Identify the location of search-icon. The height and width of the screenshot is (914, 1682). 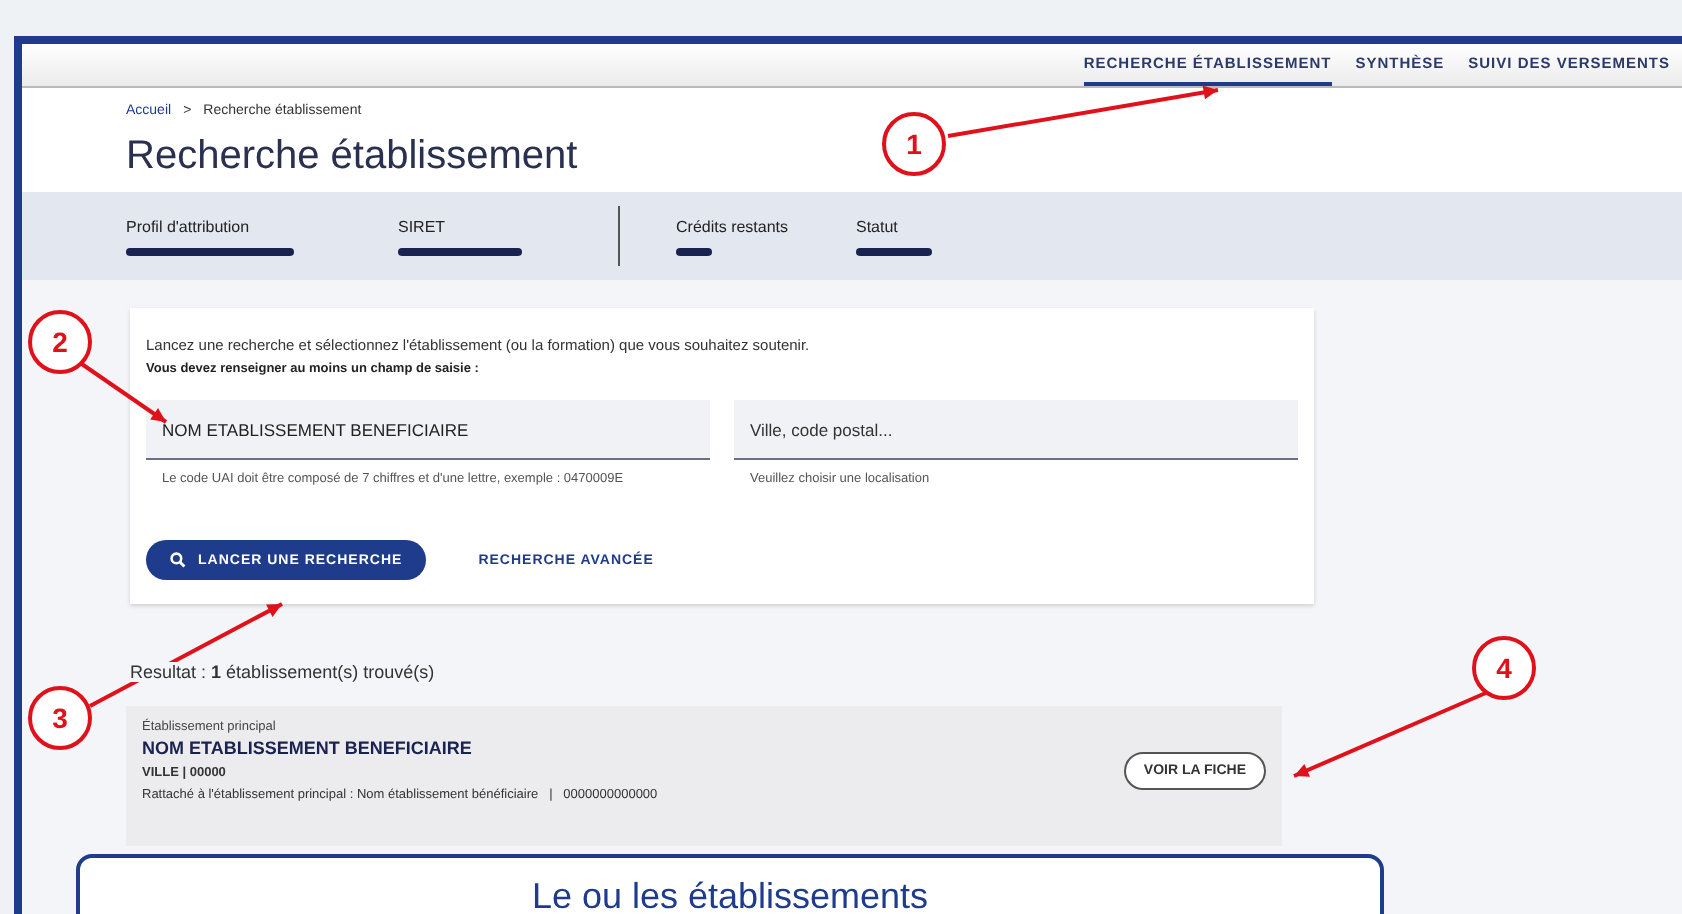
(178, 560).